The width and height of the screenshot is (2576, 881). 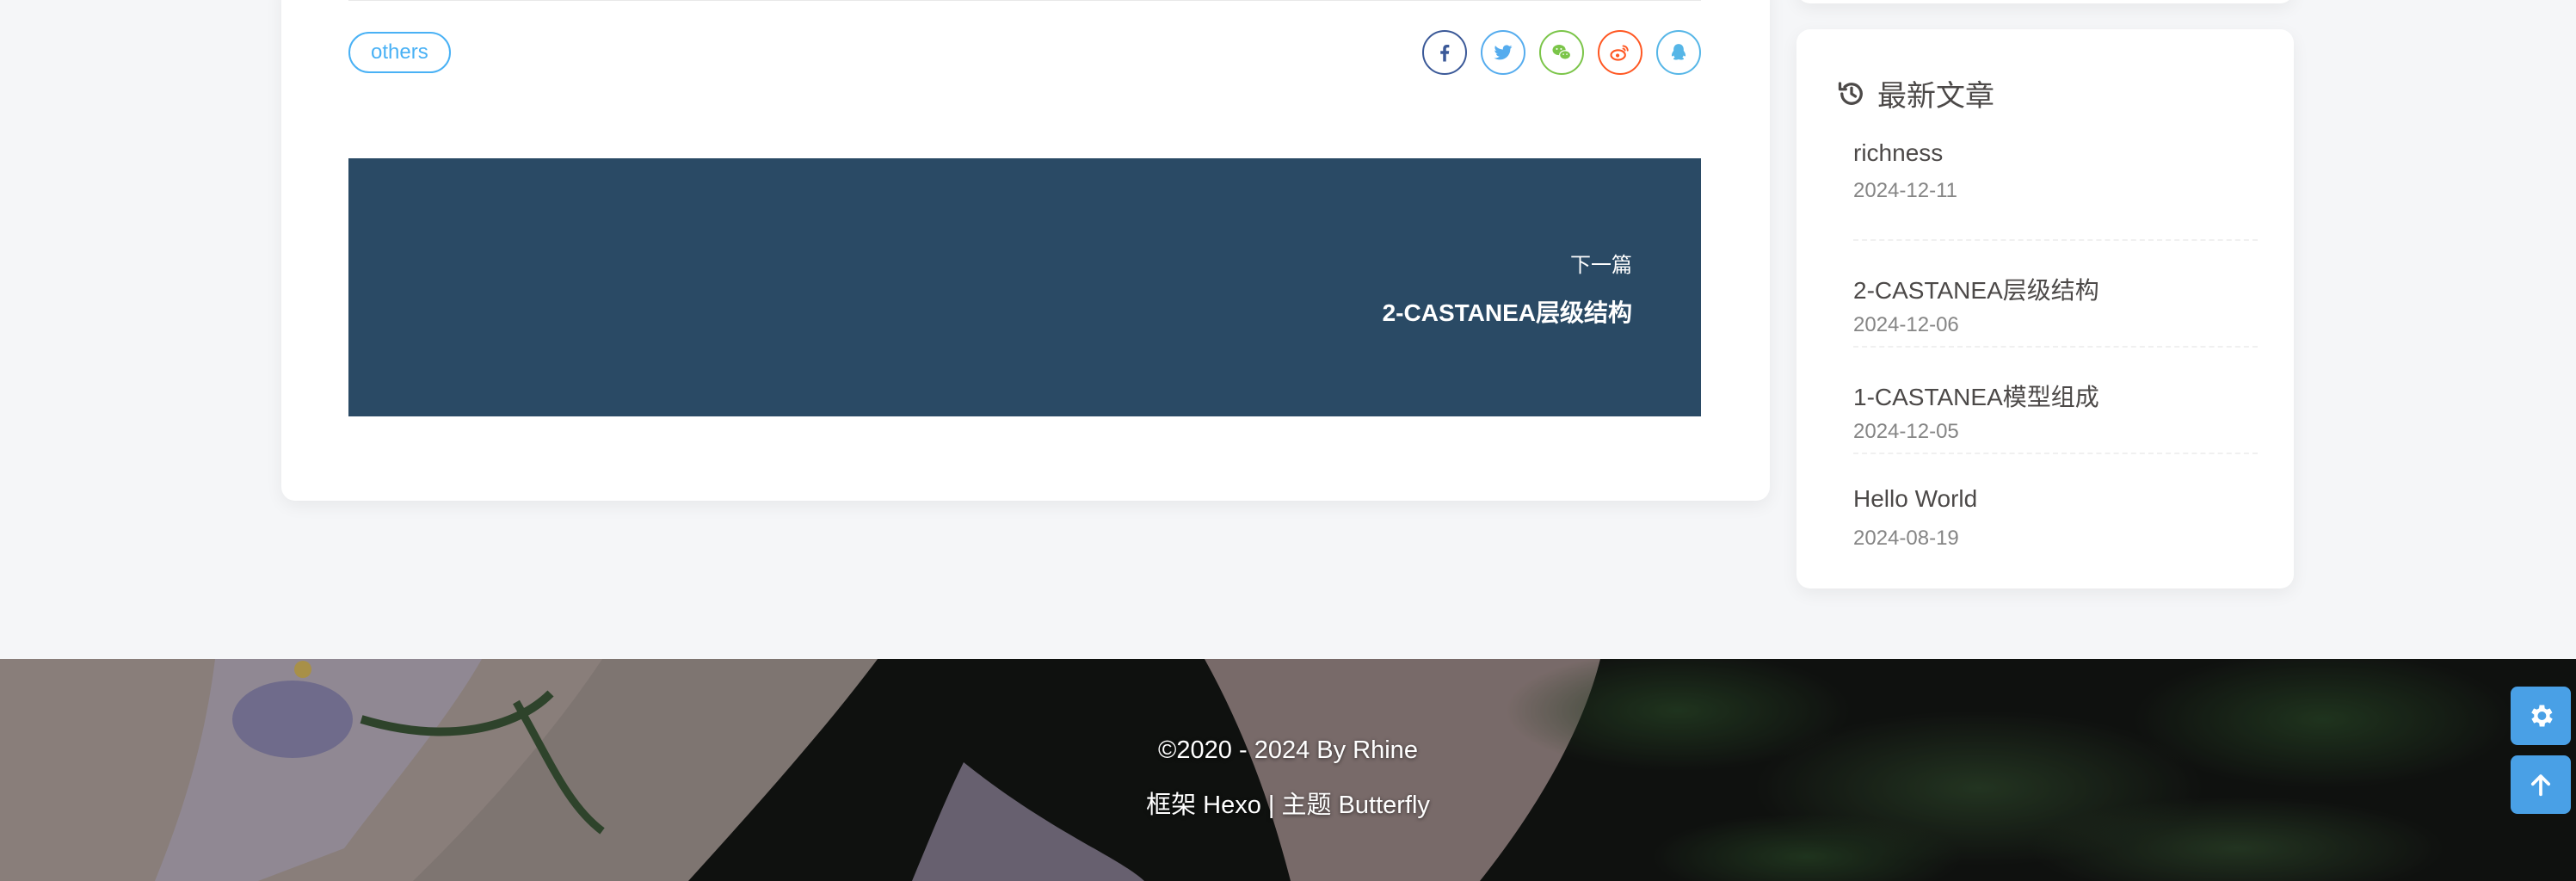 I want to click on recent-post-title: richness, so click(x=1898, y=153).